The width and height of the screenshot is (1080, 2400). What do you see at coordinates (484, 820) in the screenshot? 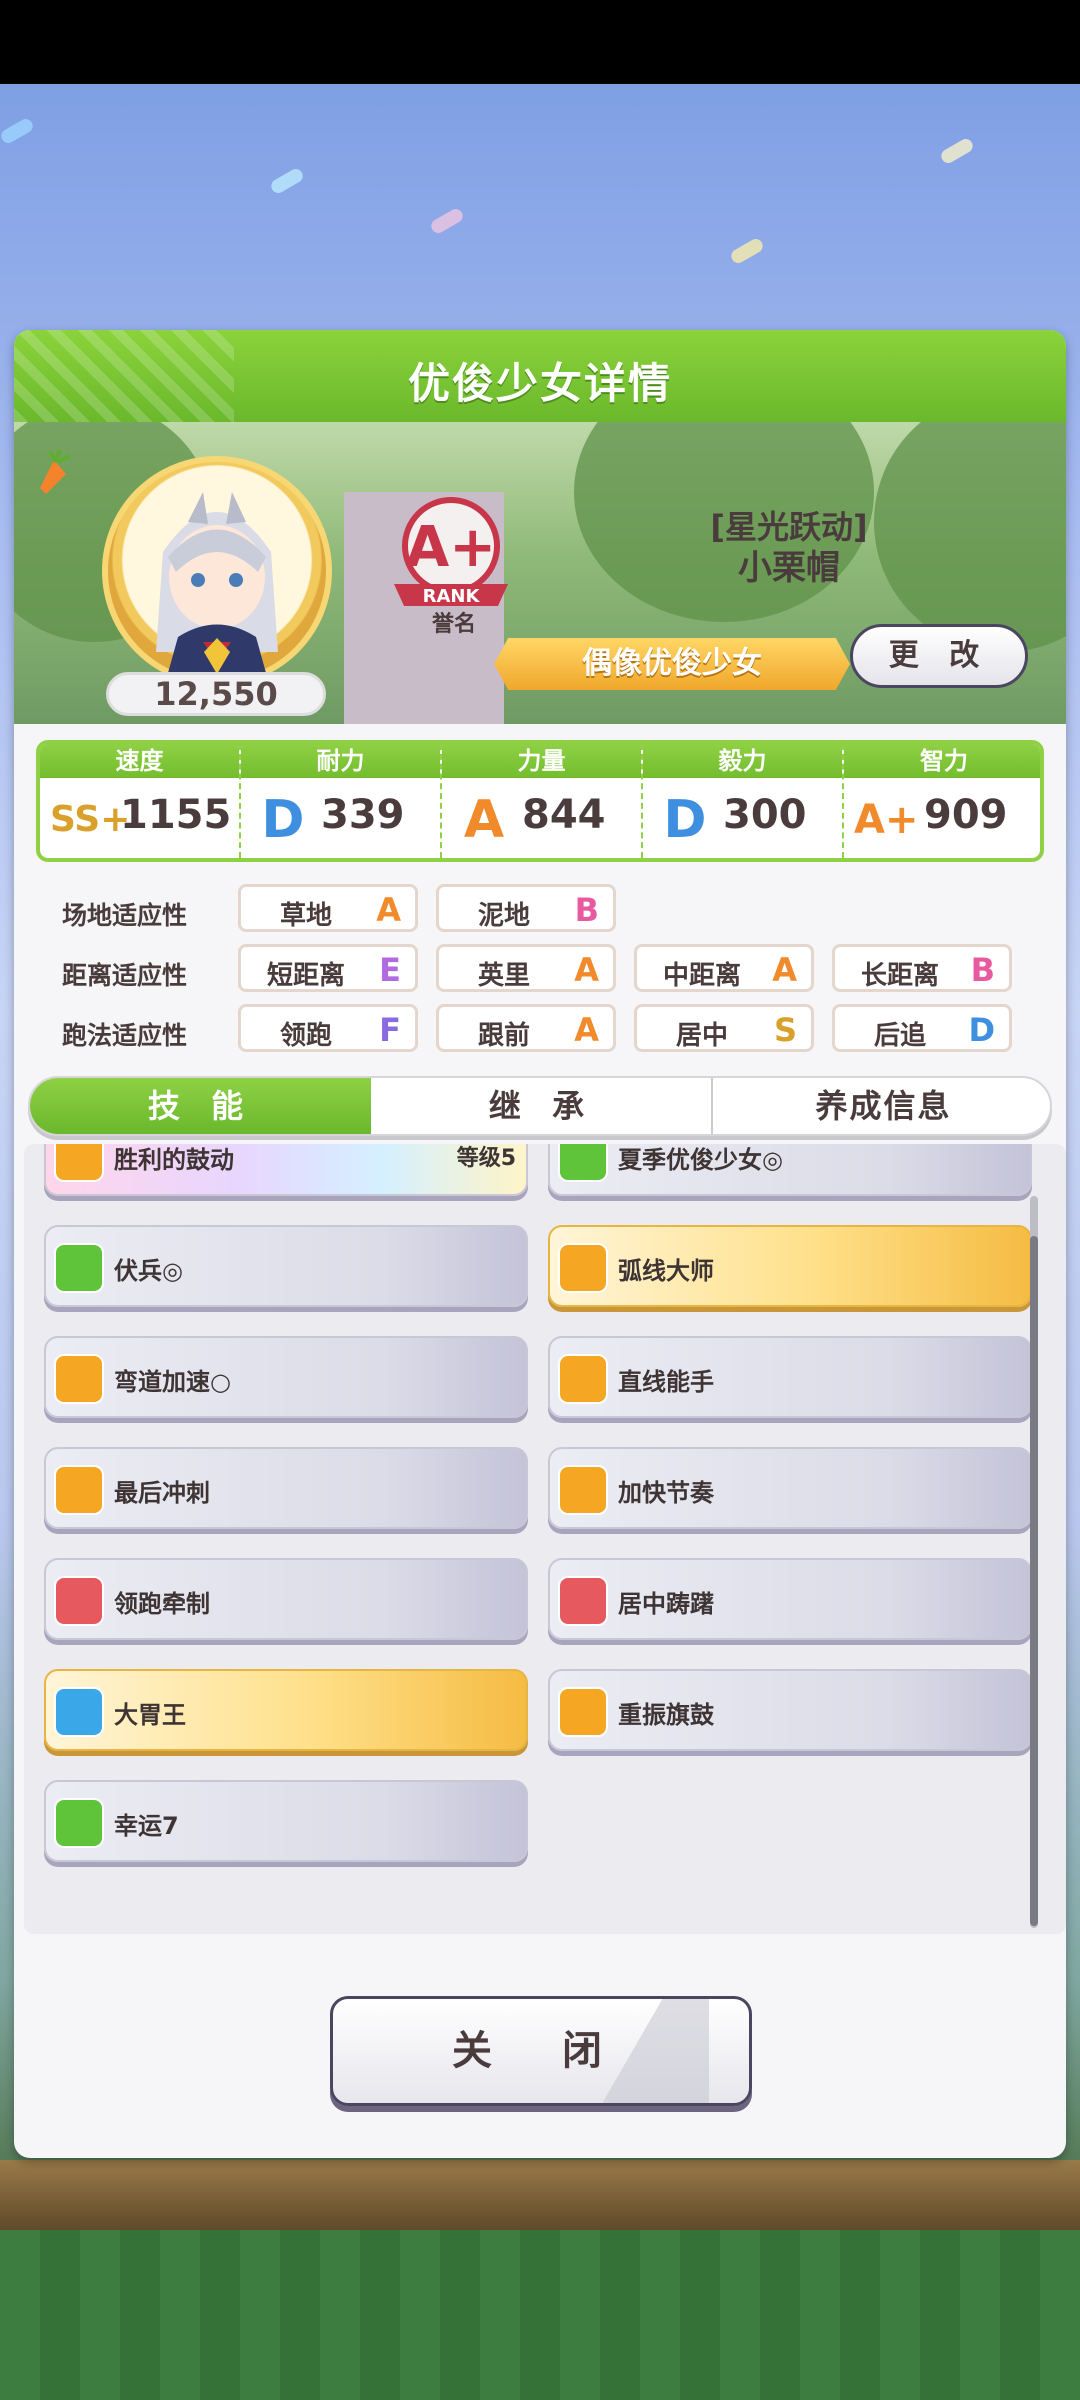
I see `stat-grade: A` at bounding box center [484, 820].